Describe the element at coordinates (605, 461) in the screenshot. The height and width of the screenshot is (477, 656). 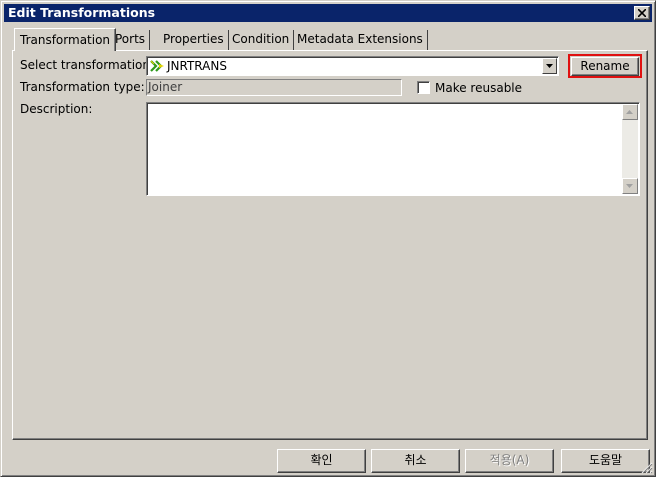
I see `help-button: 도움말` at that location.